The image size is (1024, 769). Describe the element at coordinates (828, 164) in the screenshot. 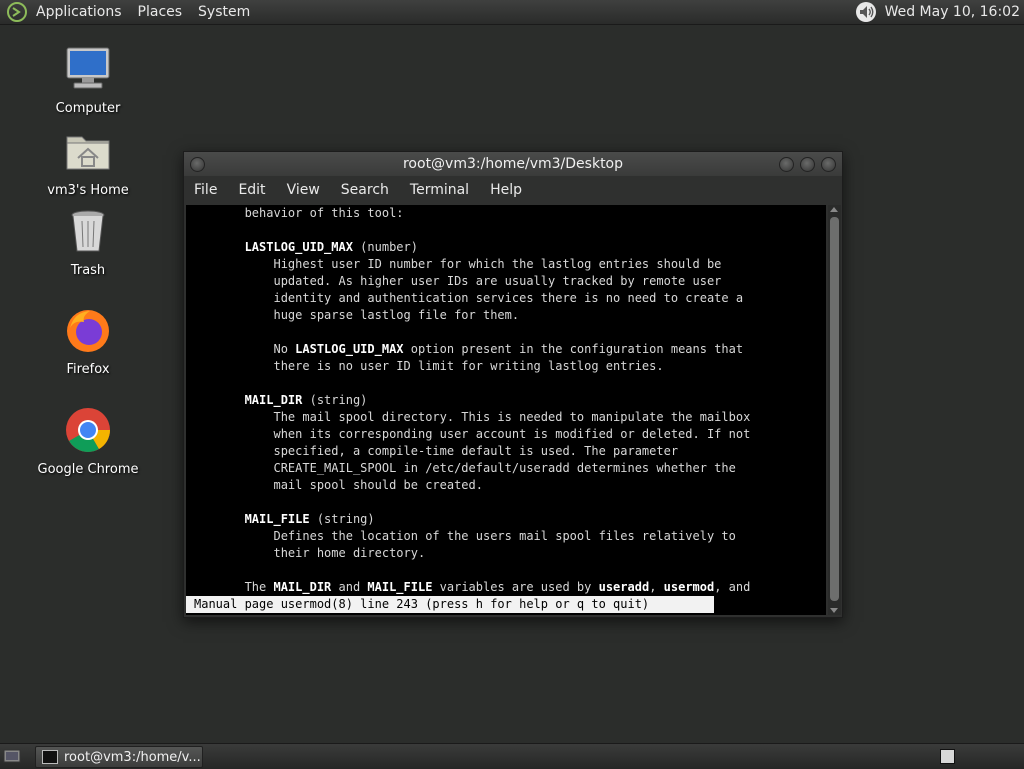

I see `close-button` at that location.